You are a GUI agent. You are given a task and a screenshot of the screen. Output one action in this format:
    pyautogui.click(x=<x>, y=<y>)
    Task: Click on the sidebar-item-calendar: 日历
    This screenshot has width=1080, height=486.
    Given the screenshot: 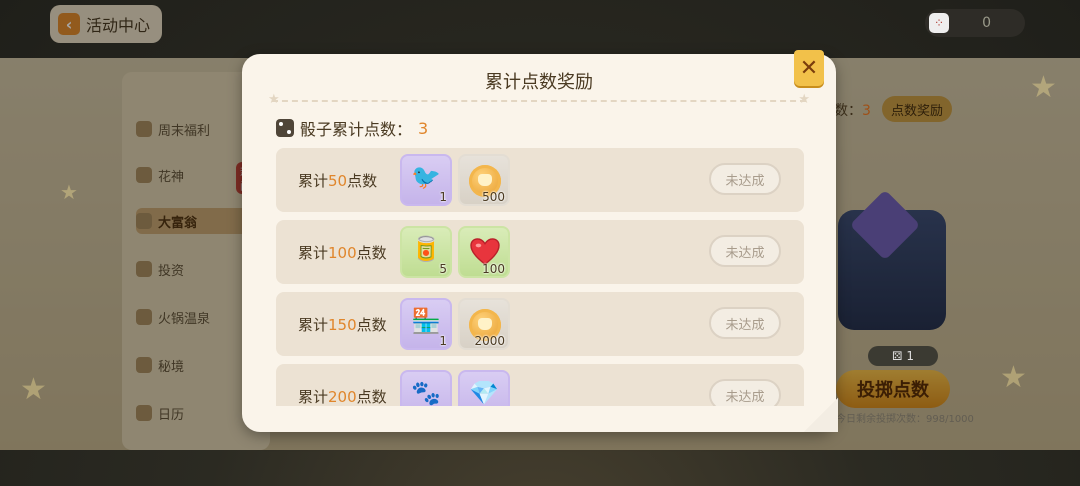 What is the action you would take?
    pyautogui.click(x=196, y=413)
    